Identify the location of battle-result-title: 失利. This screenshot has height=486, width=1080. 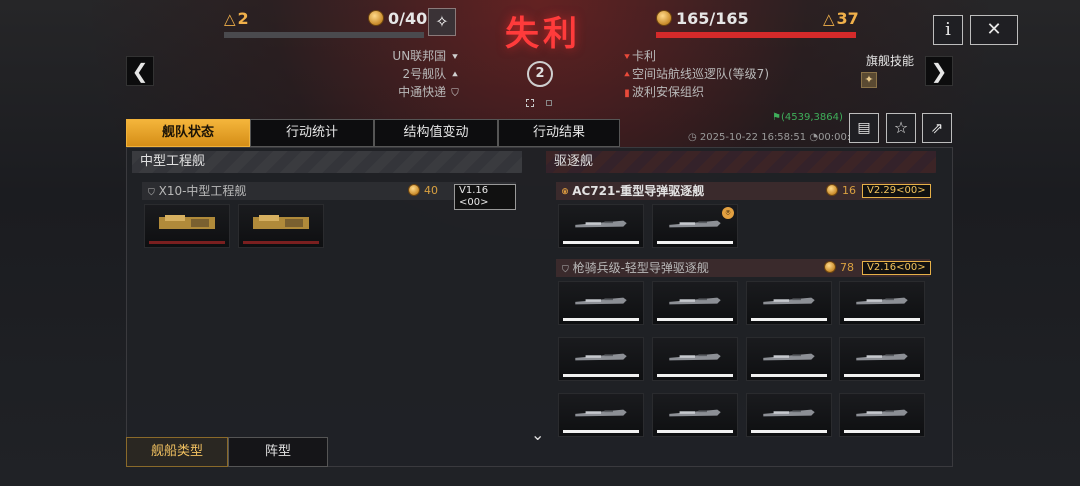
(543, 34).